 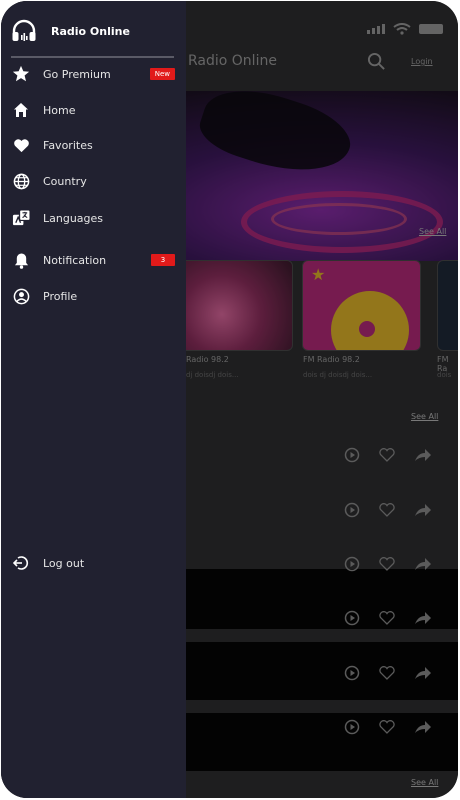 What do you see at coordinates (75, 260) in the screenshot?
I see `menu-item-label: Notification` at bounding box center [75, 260].